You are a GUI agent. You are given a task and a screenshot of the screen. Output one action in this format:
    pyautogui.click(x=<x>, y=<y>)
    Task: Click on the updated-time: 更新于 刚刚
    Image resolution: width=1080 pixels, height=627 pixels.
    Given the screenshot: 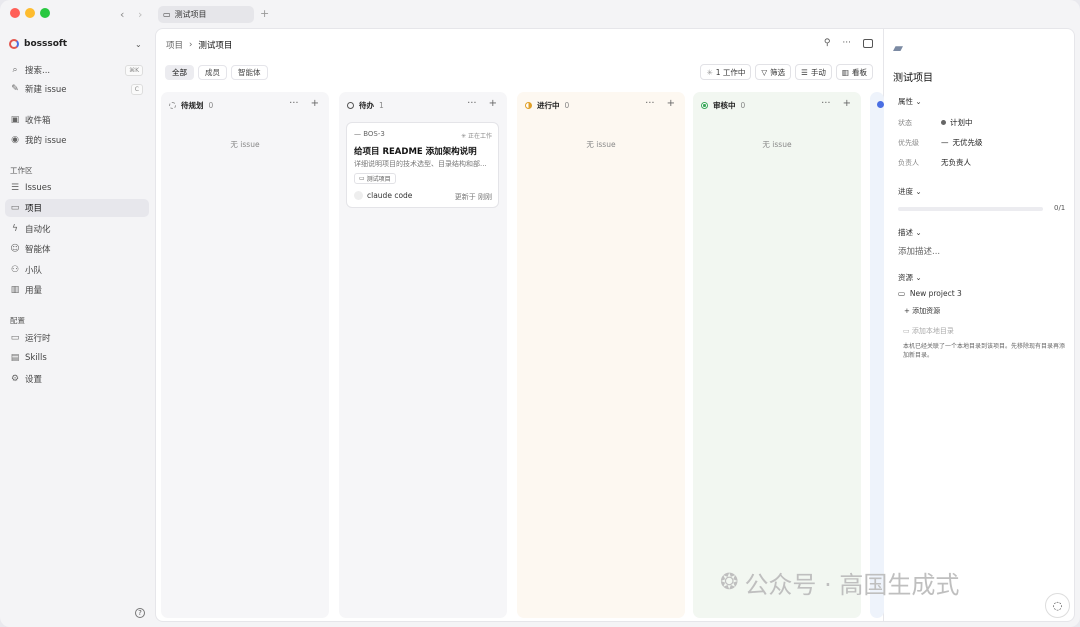 What is the action you would take?
    pyautogui.click(x=473, y=197)
    